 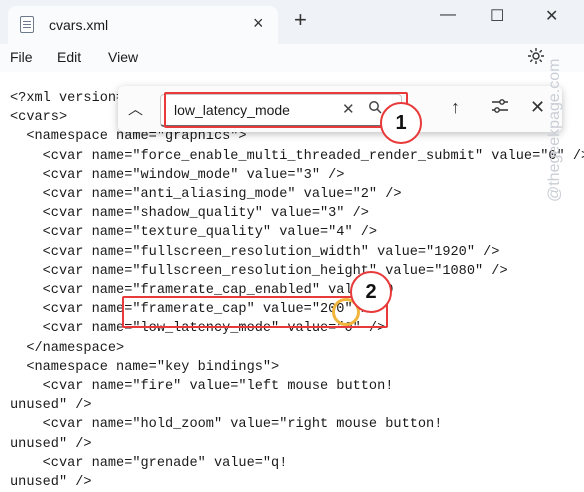 What do you see at coordinates (500, 108) in the screenshot?
I see `find-options-icon` at bounding box center [500, 108].